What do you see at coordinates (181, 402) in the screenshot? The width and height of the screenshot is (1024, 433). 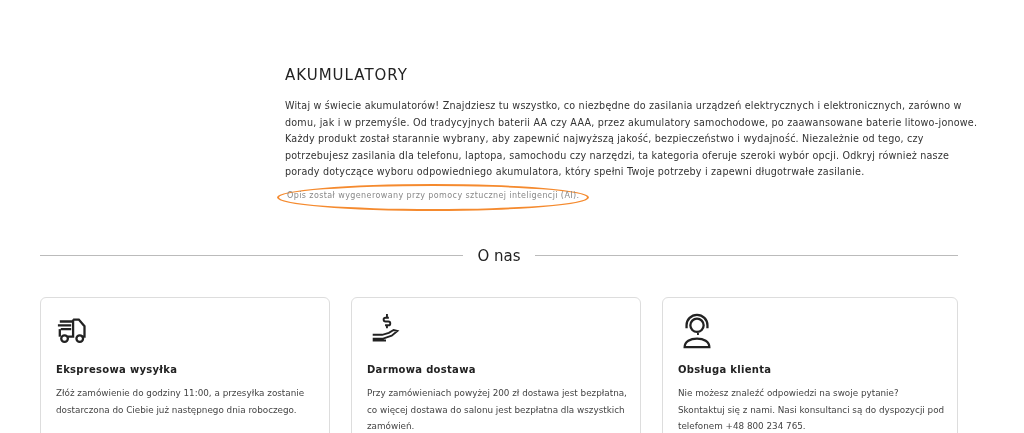 I see `feature-description: Złóż zamówienie do godziny 11:00, a przesyłka zostanie dostarczona do Ciebie już następnego dnia roboczego.` at bounding box center [181, 402].